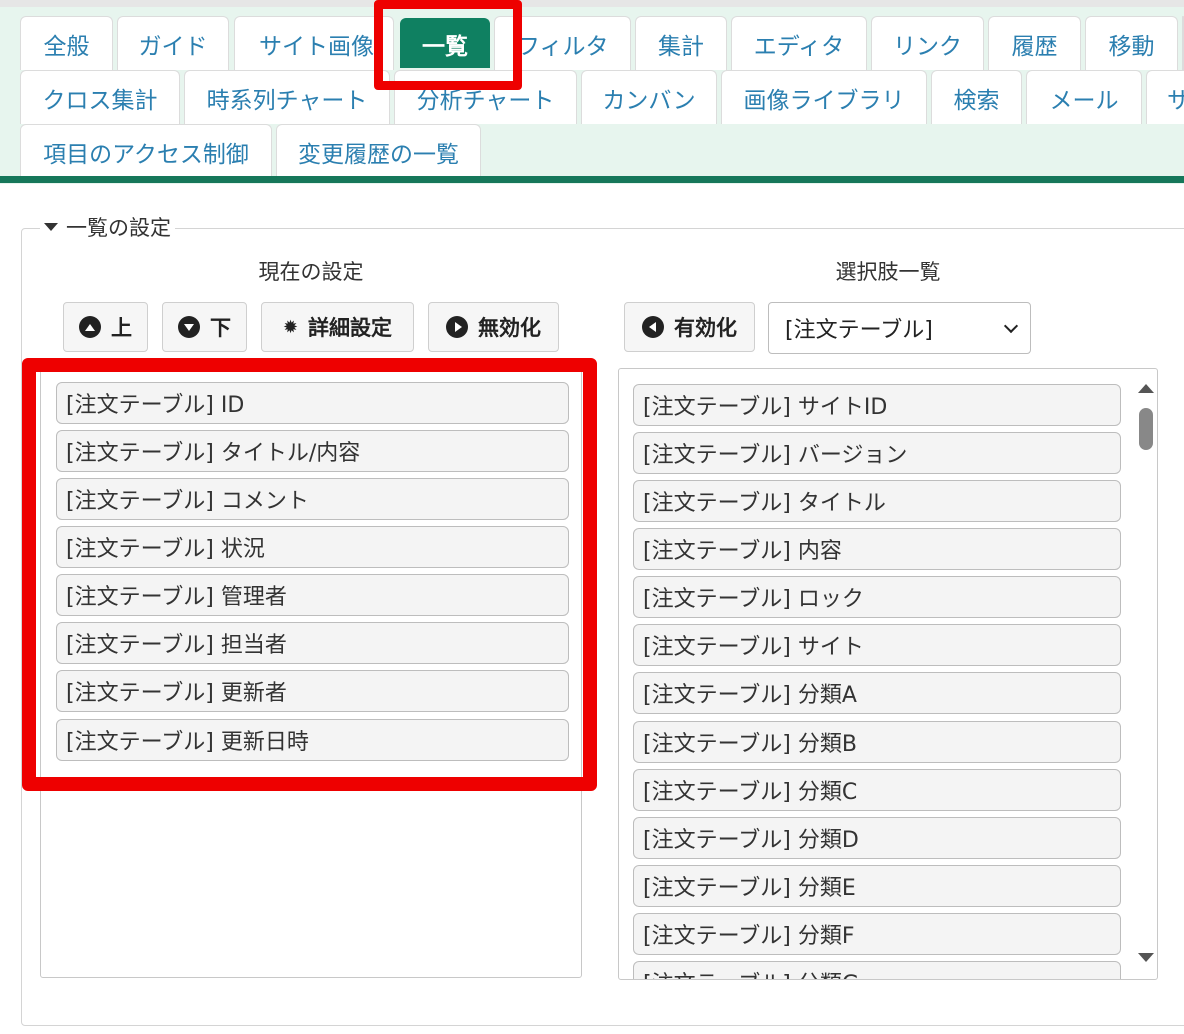 Image resolution: width=1184 pixels, height=1034 pixels. I want to click on tab-column-access-control: 項目のアクセス制御, so click(146, 151).